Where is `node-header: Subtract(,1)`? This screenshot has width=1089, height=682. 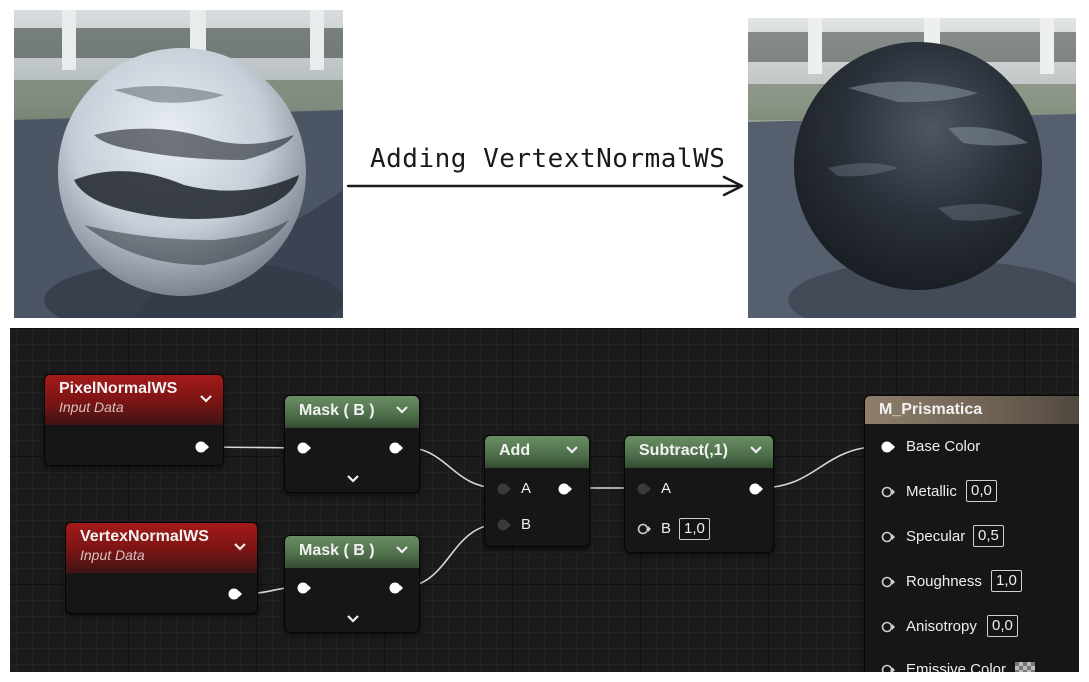
node-header: Subtract(,1) is located at coordinates (699, 452).